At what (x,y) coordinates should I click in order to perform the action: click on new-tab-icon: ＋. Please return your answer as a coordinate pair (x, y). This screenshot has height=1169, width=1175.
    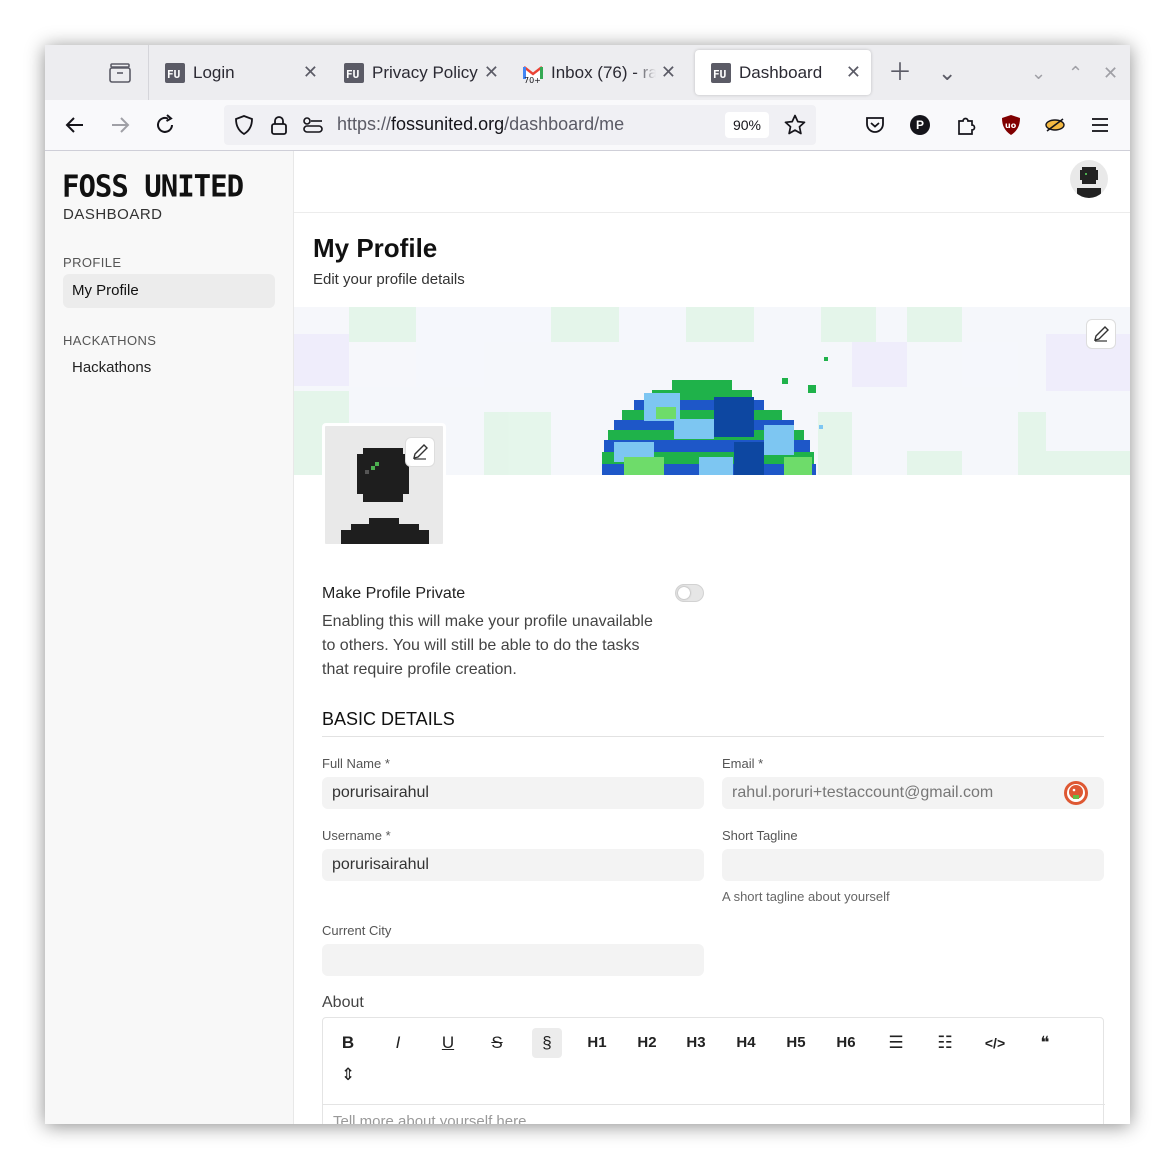
    Looking at the image, I should click on (900, 73).